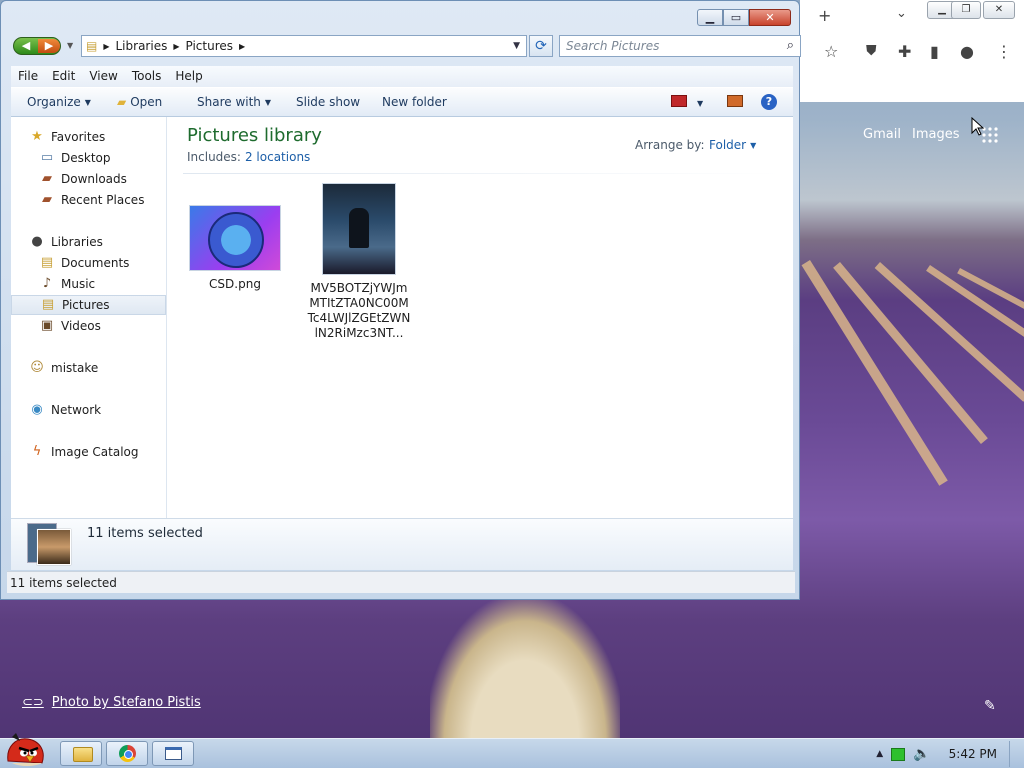 This screenshot has width=1024, height=772. What do you see at coordinates (414, 102) in the screenshot?
I see `new-folder-button: New folder` at bounding box center [414, 102].